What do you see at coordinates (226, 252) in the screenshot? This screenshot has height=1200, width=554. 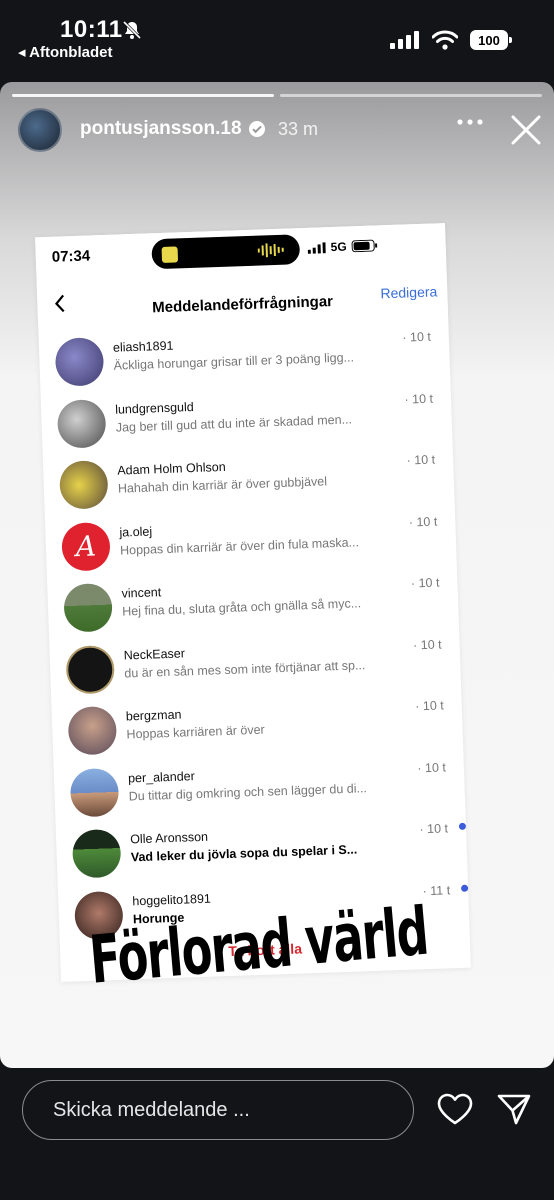 I see `dynamic-island` at bounding box center [226, 252].